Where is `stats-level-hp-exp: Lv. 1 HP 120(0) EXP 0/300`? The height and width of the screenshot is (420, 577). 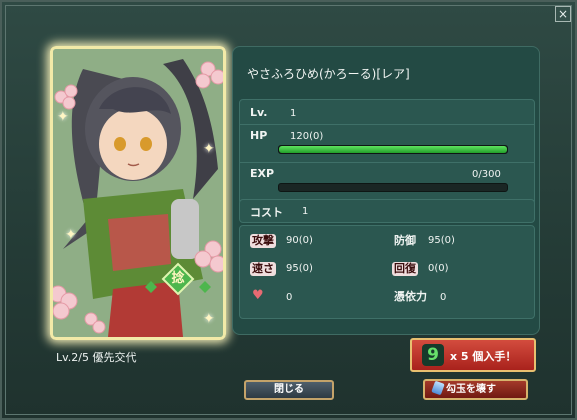 stats-level-hp-exp: Lv. 1 HP 120(0) EXP 0/300 is located at coordinates (387, 152).